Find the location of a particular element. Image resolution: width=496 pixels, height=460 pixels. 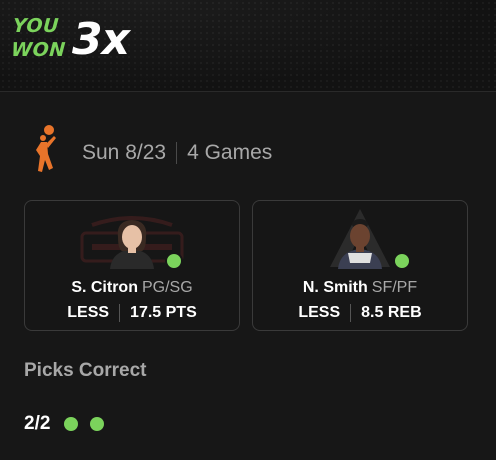

game-date: Sun 8/23 is located at coordinates (124, 152).